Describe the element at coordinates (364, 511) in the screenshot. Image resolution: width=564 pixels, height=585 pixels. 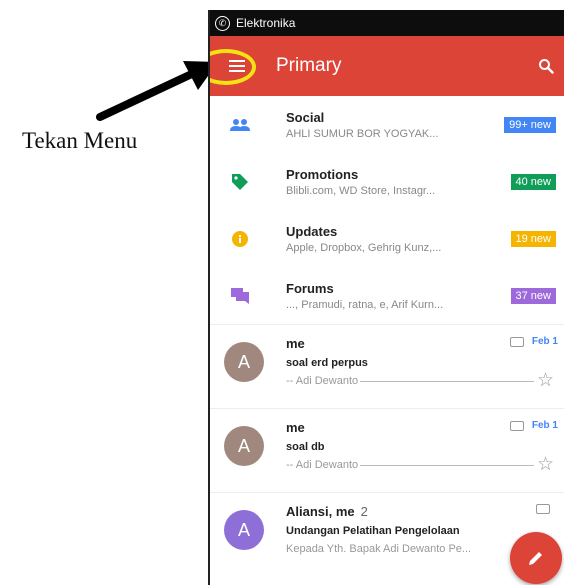
I see `thread-count: 2` at that location.